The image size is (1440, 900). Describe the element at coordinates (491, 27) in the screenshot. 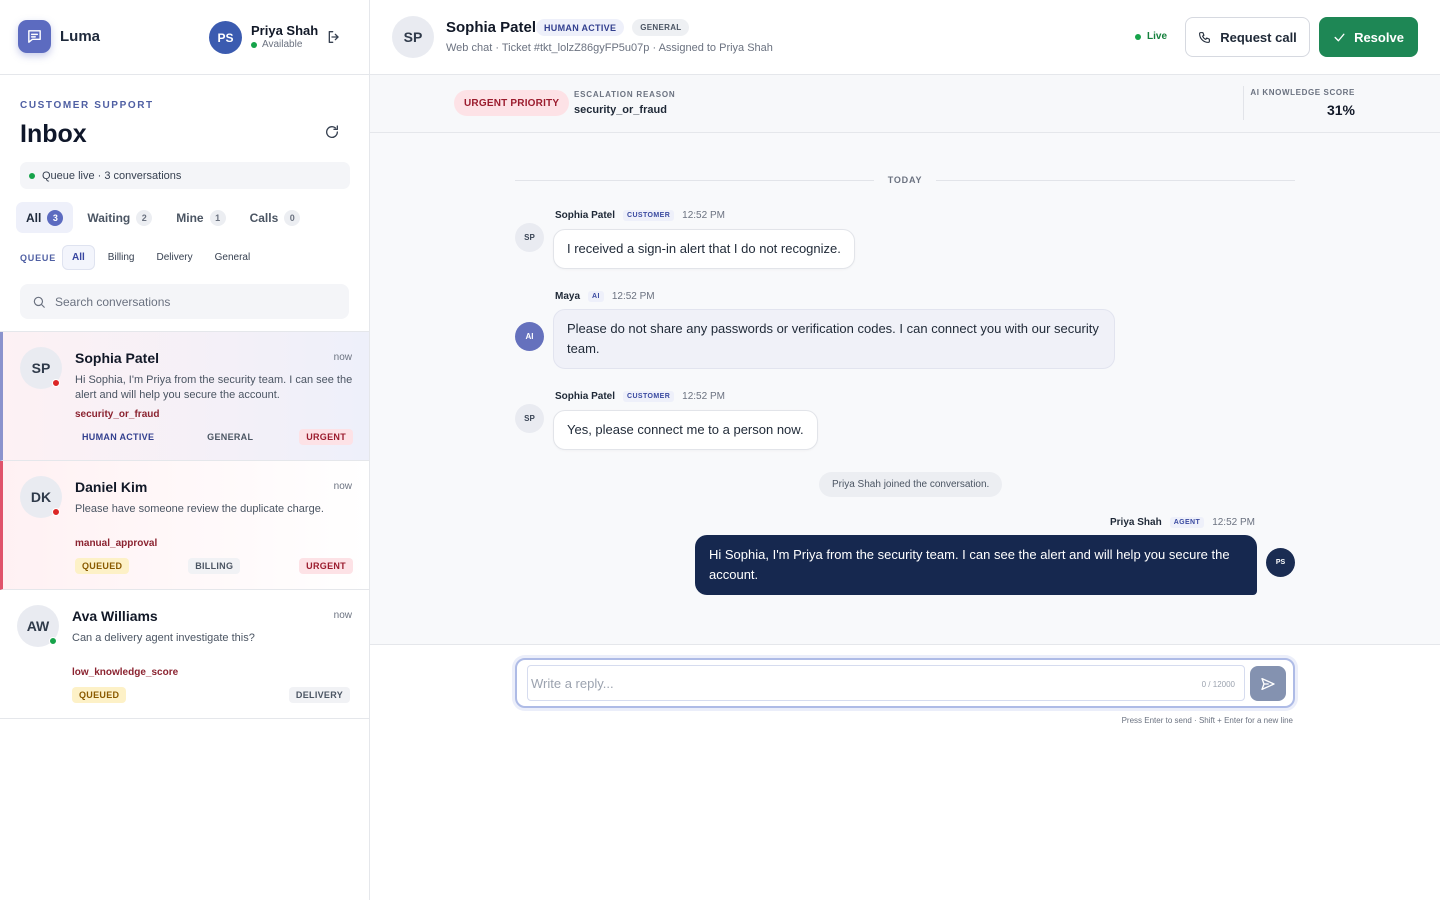

I see `customer-name: Sophia Patel` at that location.